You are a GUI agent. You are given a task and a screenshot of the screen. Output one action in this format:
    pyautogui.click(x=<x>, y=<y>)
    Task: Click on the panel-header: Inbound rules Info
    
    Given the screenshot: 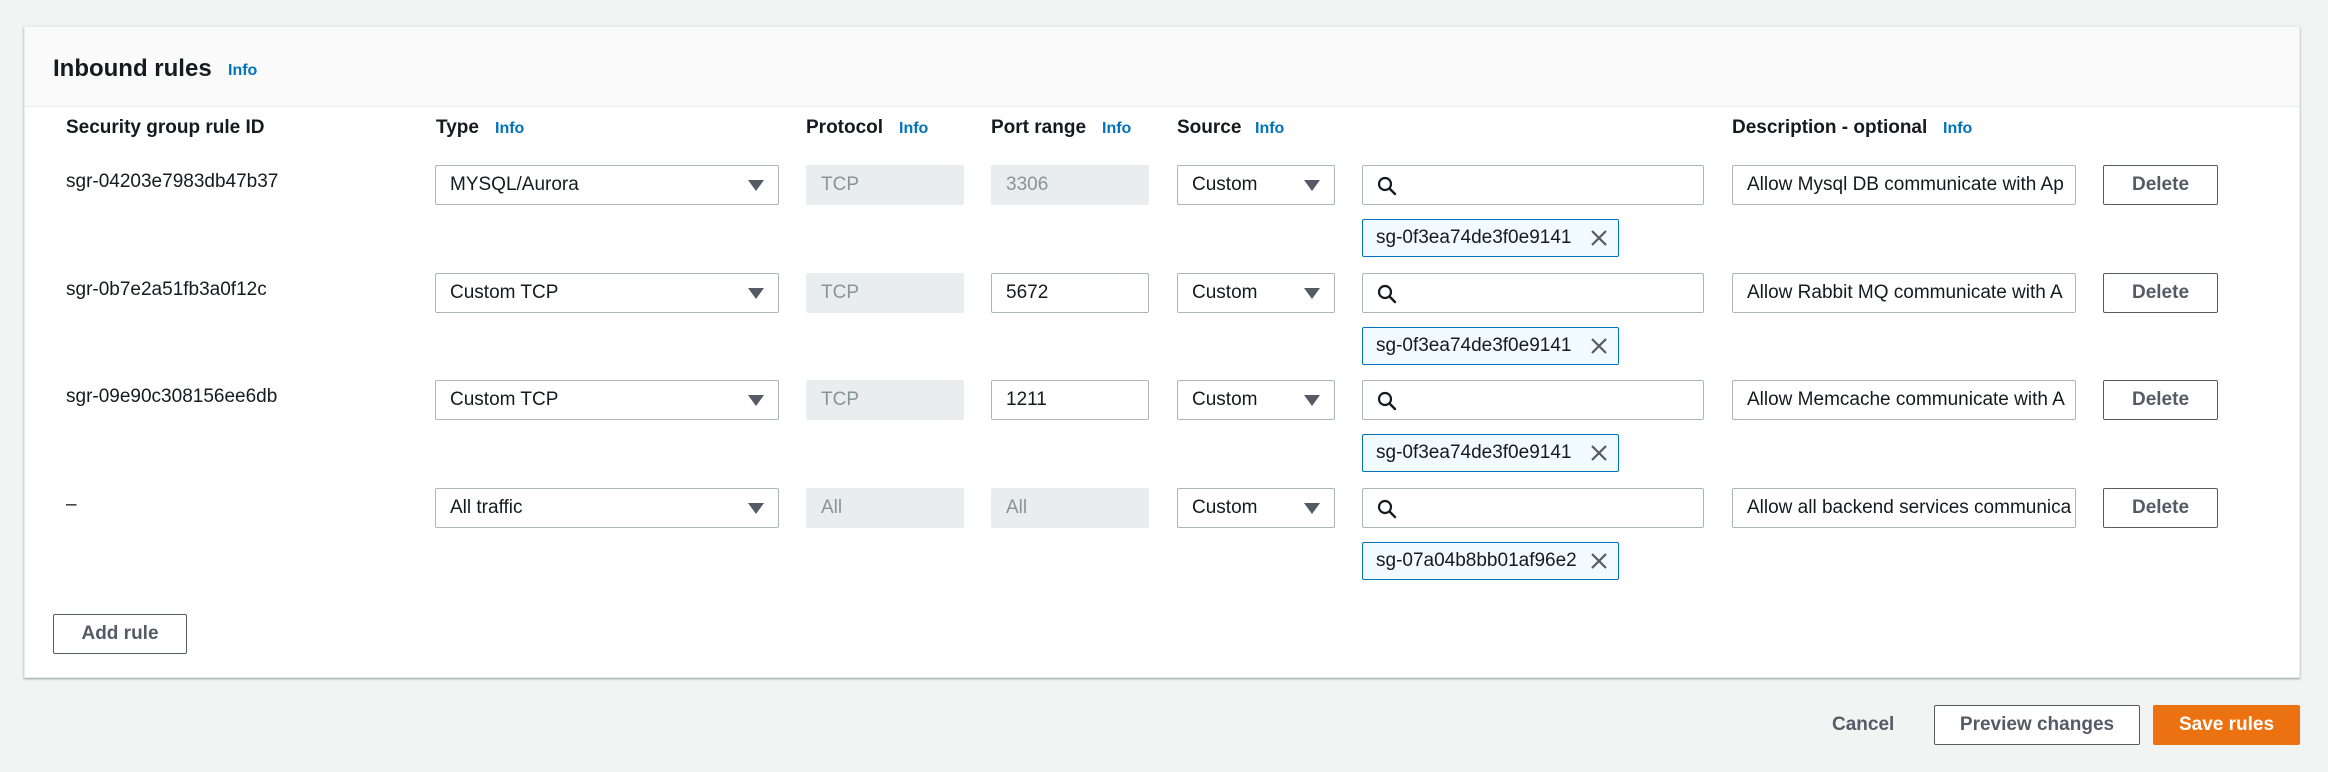 What is the action you would take?
    pyautogui.click(x=1162, y=67)
    